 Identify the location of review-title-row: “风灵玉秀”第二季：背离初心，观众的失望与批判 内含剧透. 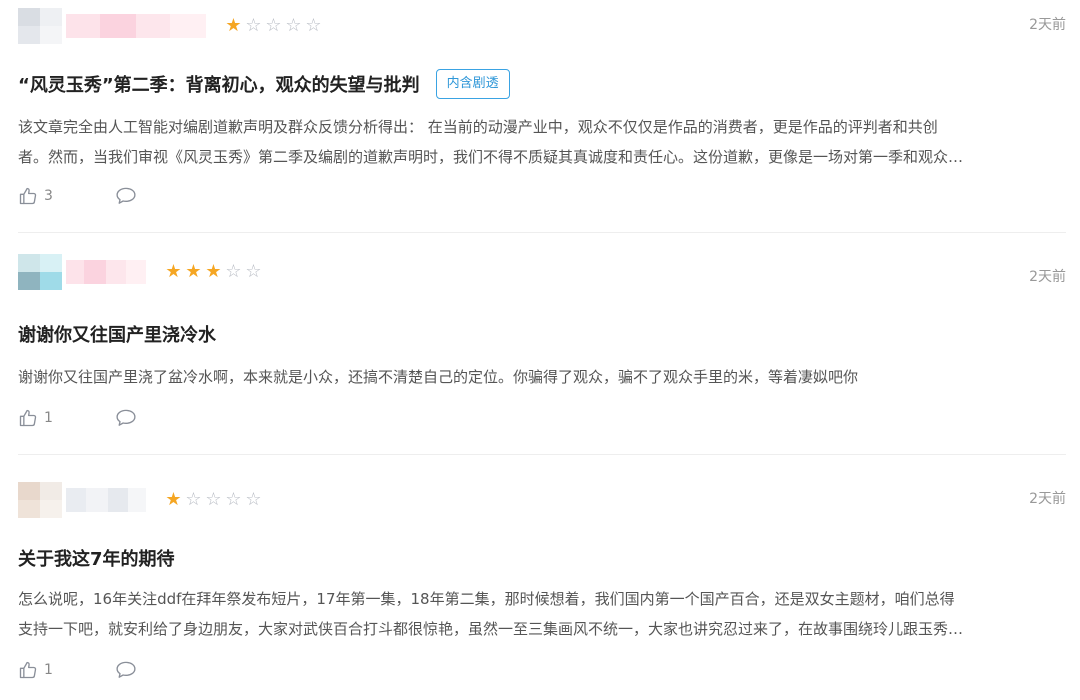
(264, 84).